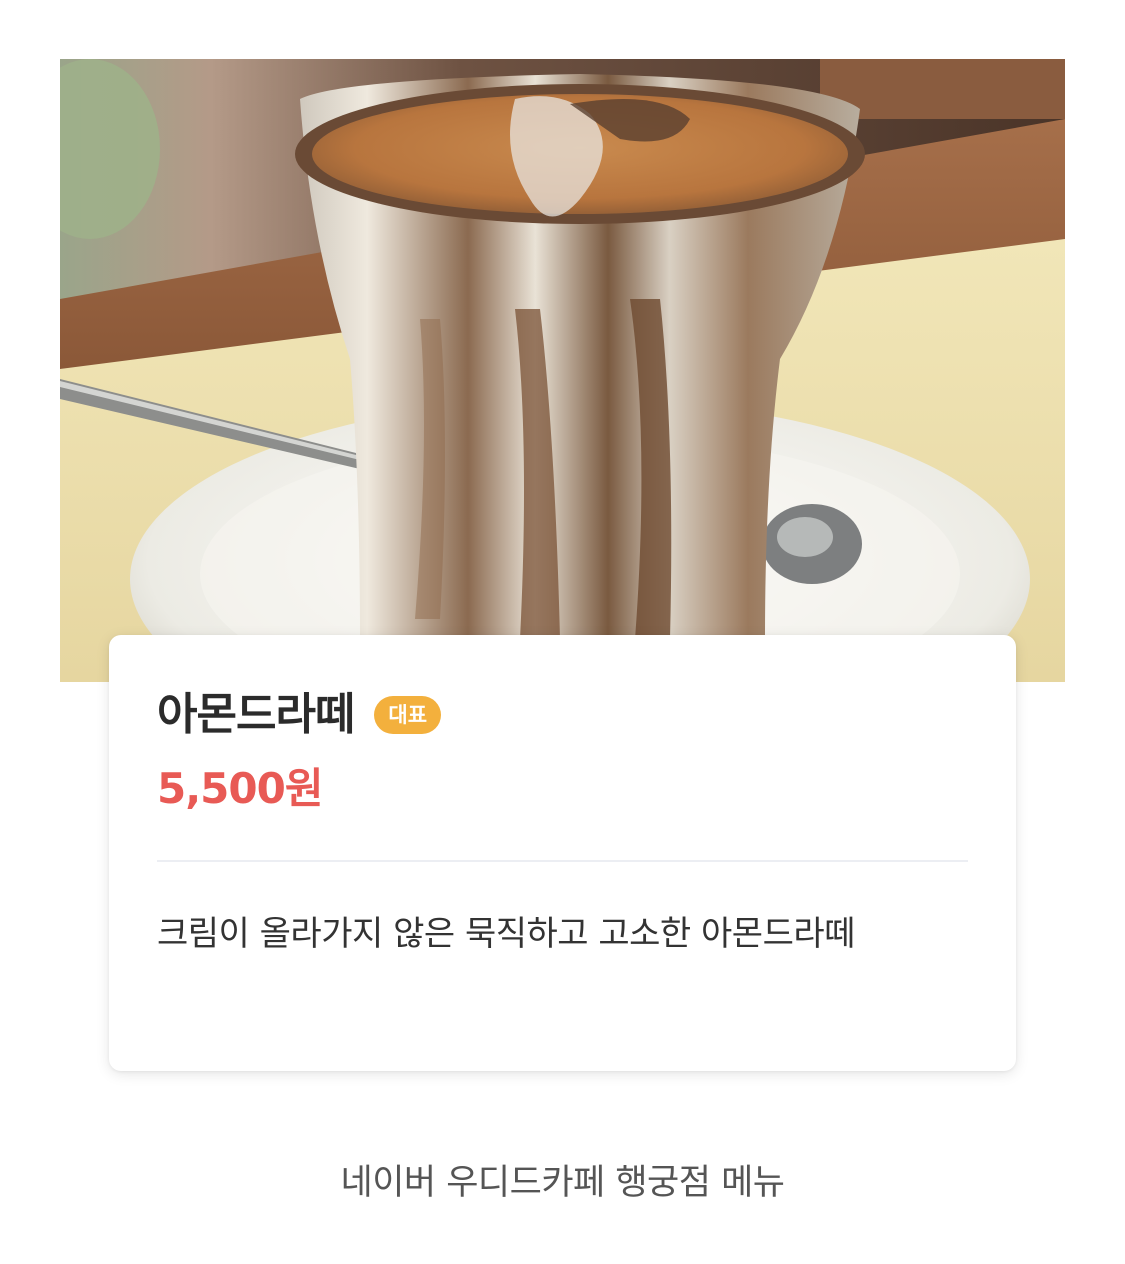 The height and width of the screenshot is (1264, 1125). What do you see at coordinates (506, 934) in the screenshot?
I see `menu-item-description: 크림이 올라가지 않은 묵직하고 고소한 아몬드라떼` at bounding box center [506, 934].